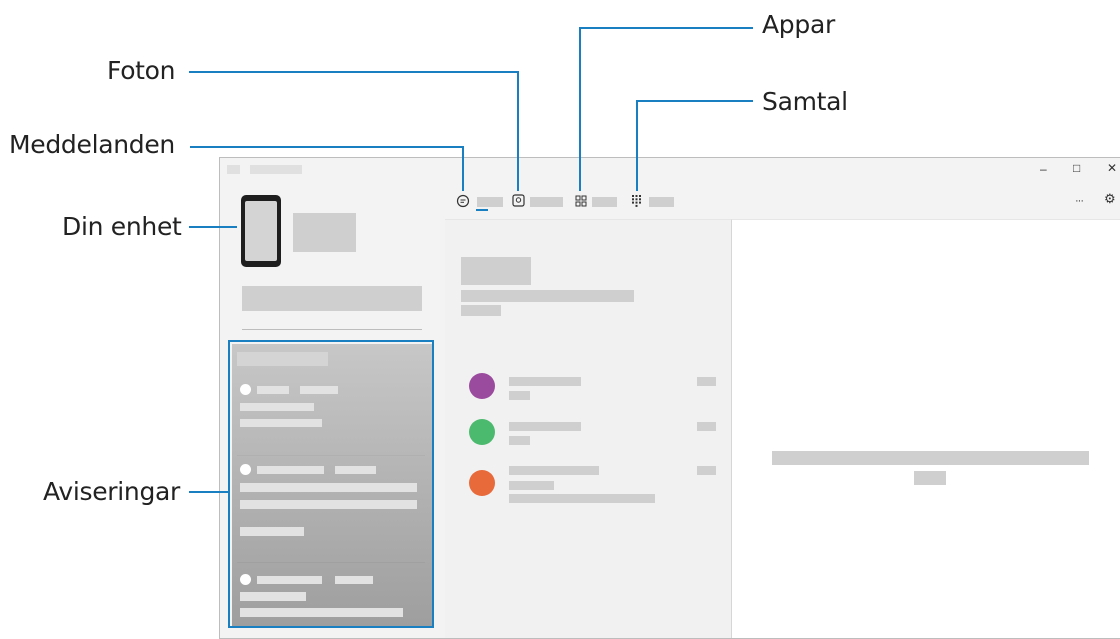  What do you see at coordinates (798, 24) in the screenshot?
I see `callout-appar-label: Appar` at bounding box center [798, 24].